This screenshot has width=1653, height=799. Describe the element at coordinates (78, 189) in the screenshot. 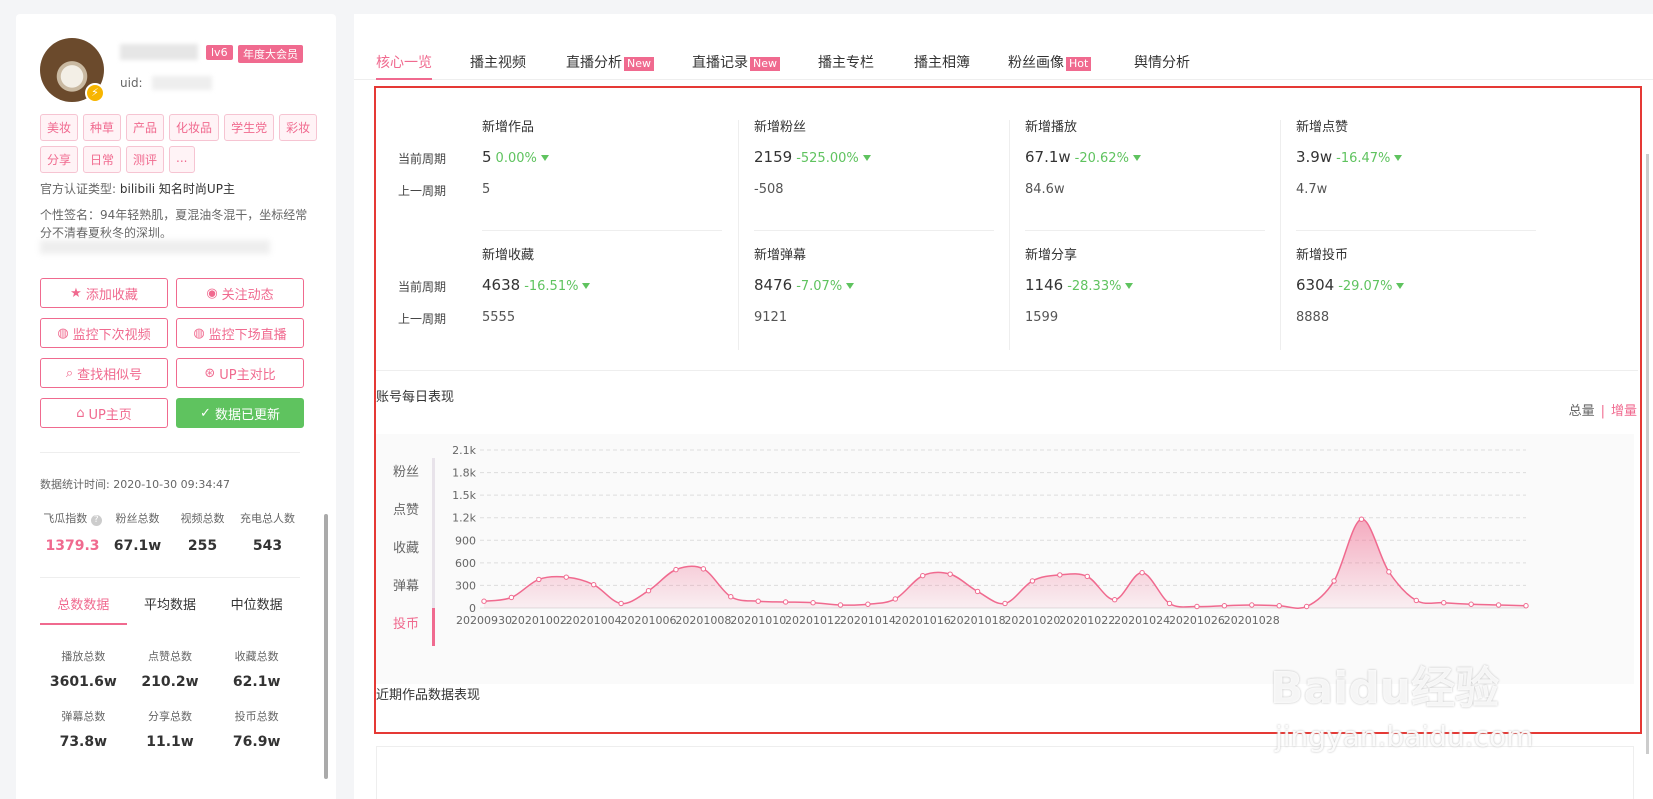

I see `cert-label: 官方认证类型:` at that location.